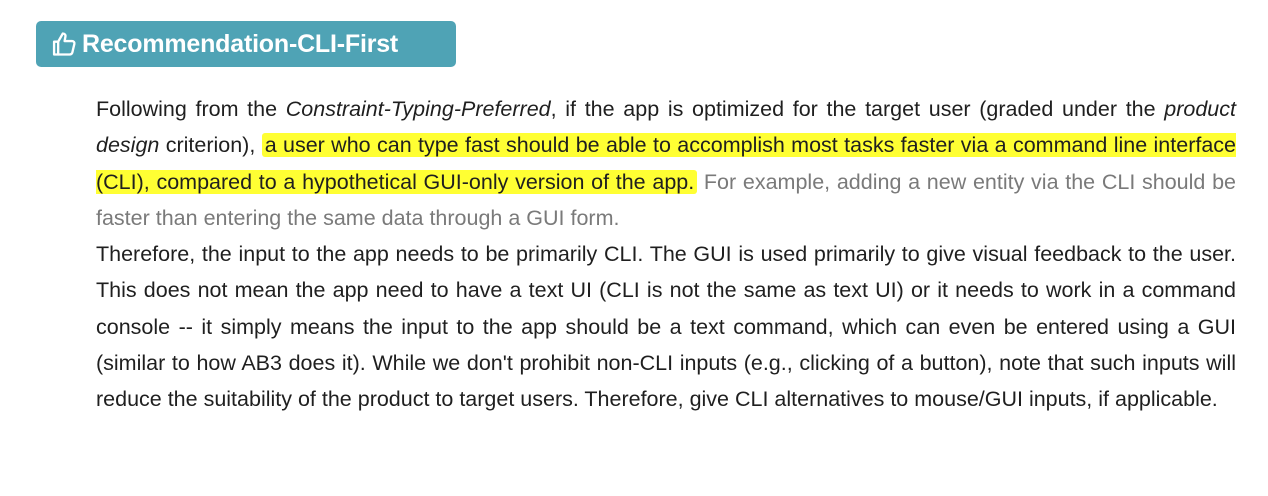 The height and width of the screenshot is (496, 1268). Describe the element at coordinates (64, 44) in the screenshot. I see `thumbs-up-icon` at that location.